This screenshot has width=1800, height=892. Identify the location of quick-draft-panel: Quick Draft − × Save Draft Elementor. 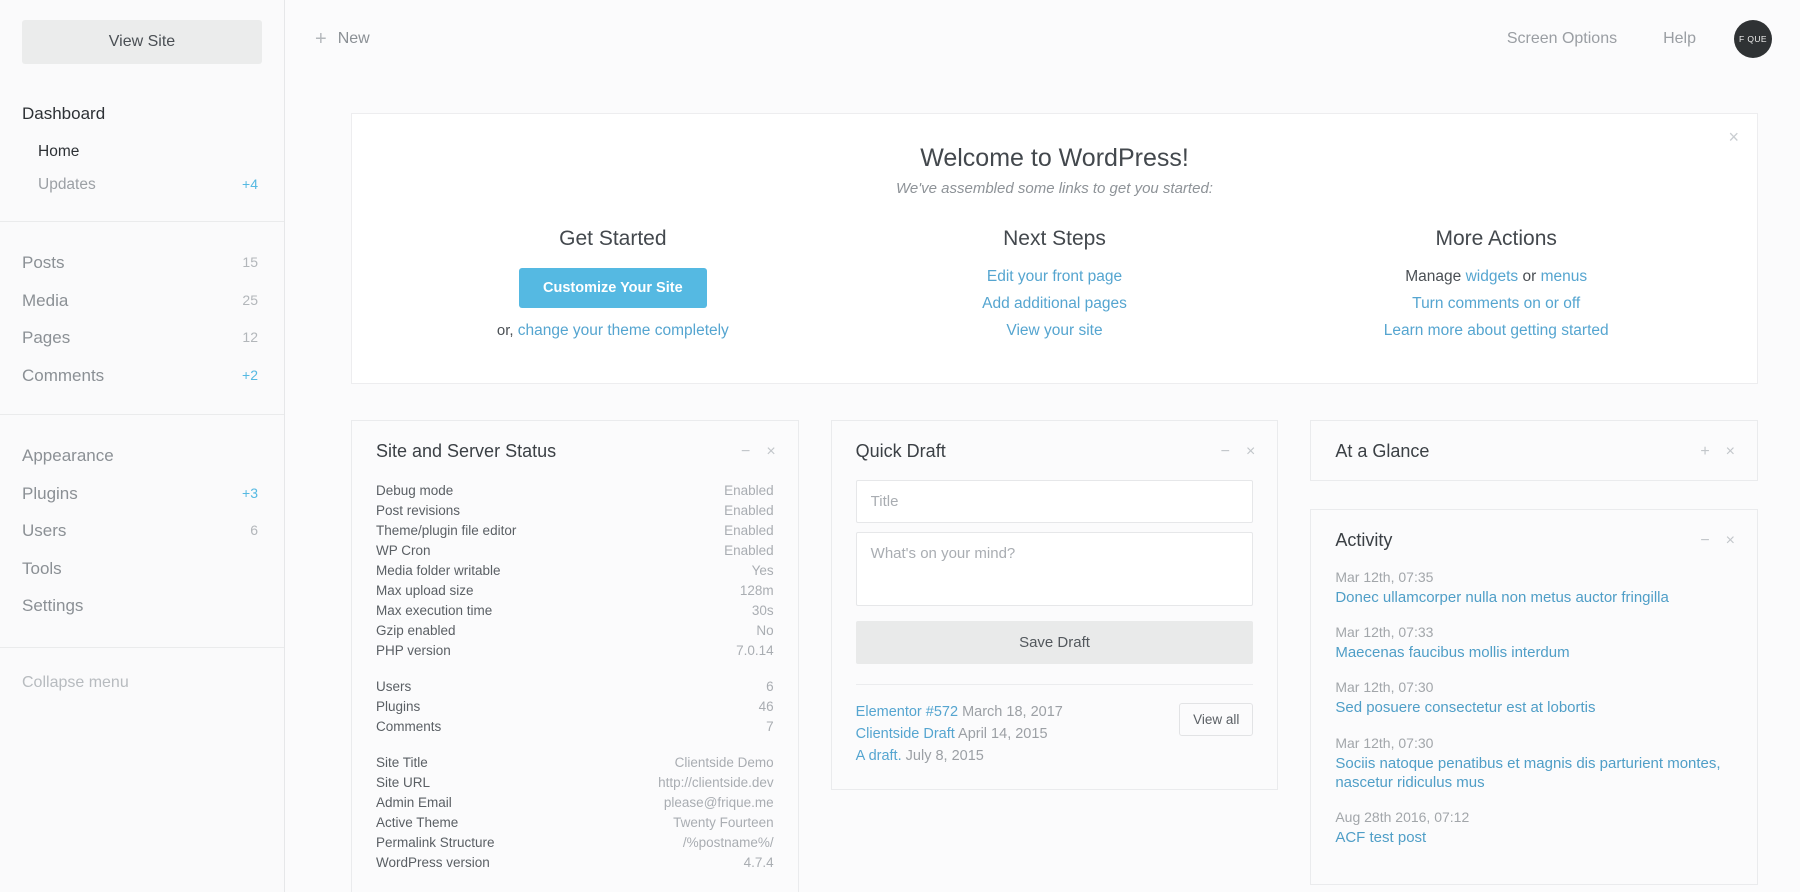
(1054, 605).